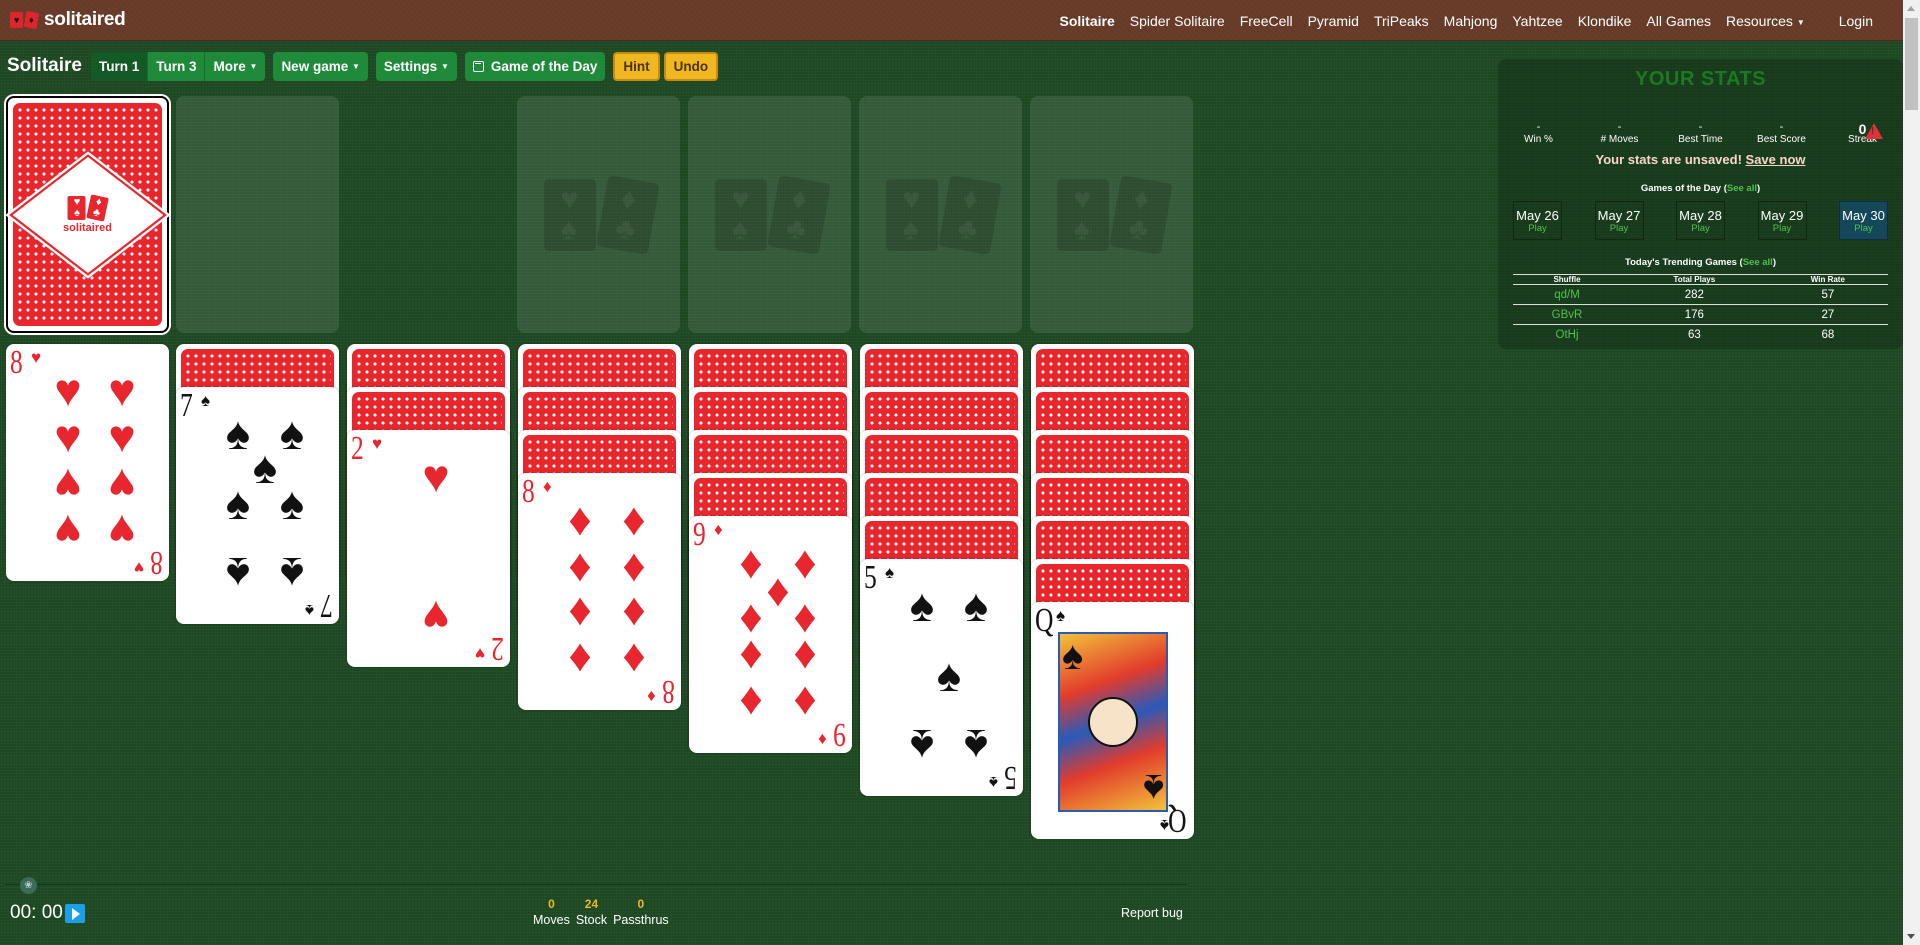  I want to click on scroll-up-arrow-icon, so click(1911, 8).